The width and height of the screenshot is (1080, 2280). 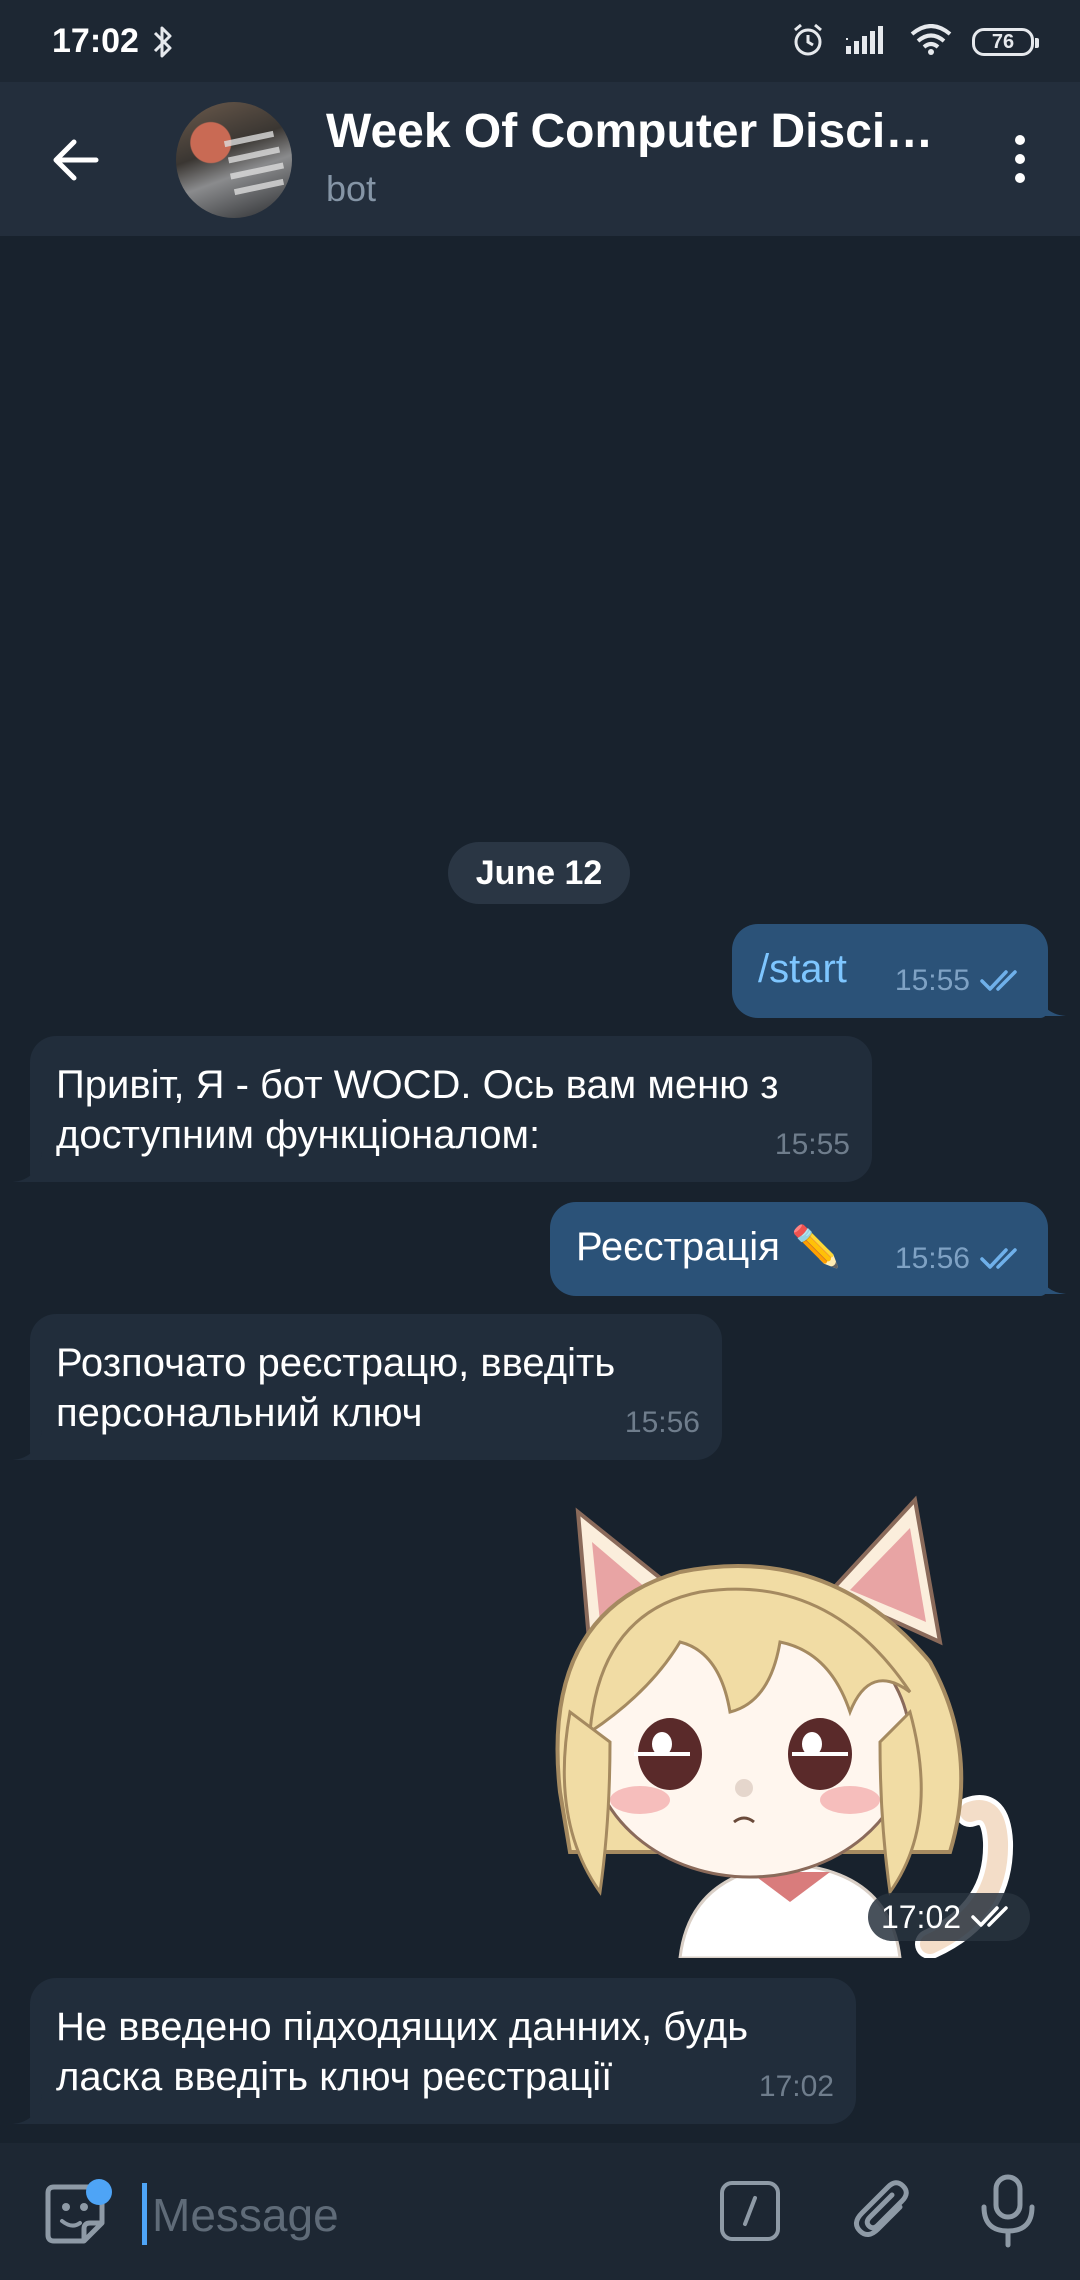 I want to click on status-bar: 17:02 76, so click(x=540, y=41).